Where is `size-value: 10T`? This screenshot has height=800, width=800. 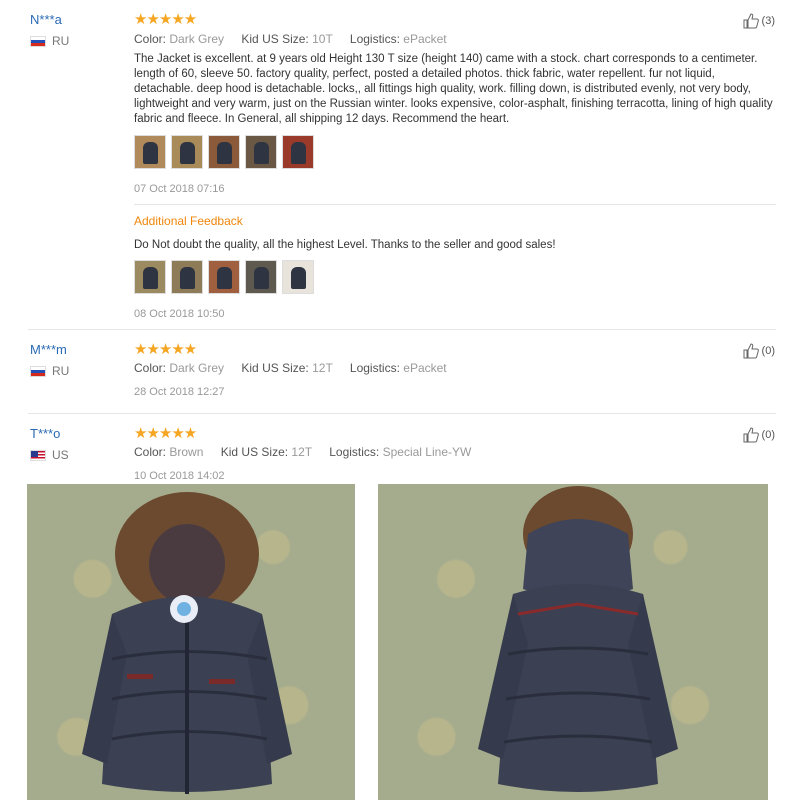 size-value: 10T is located at coordinates (322, 39).